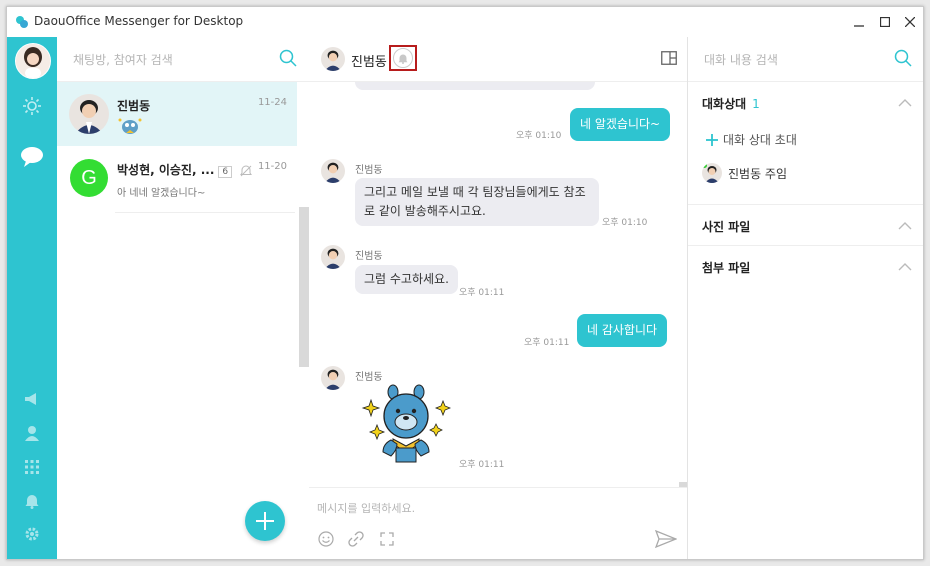  Describe the element at coordinates (356, 539) in the screenshot. I see `attach-link-icon` at that location.